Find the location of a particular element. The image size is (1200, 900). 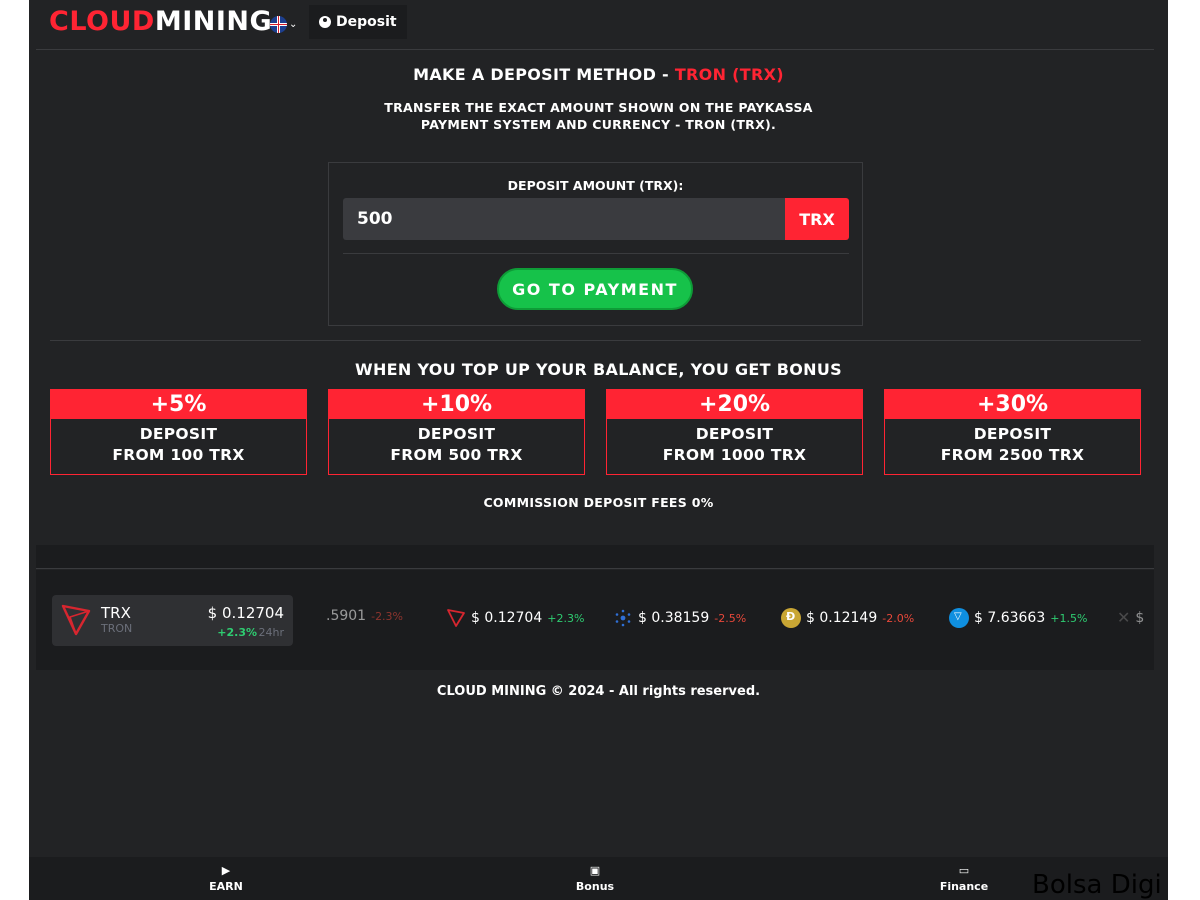

cardano-icon is located at coordinates (623, 618).